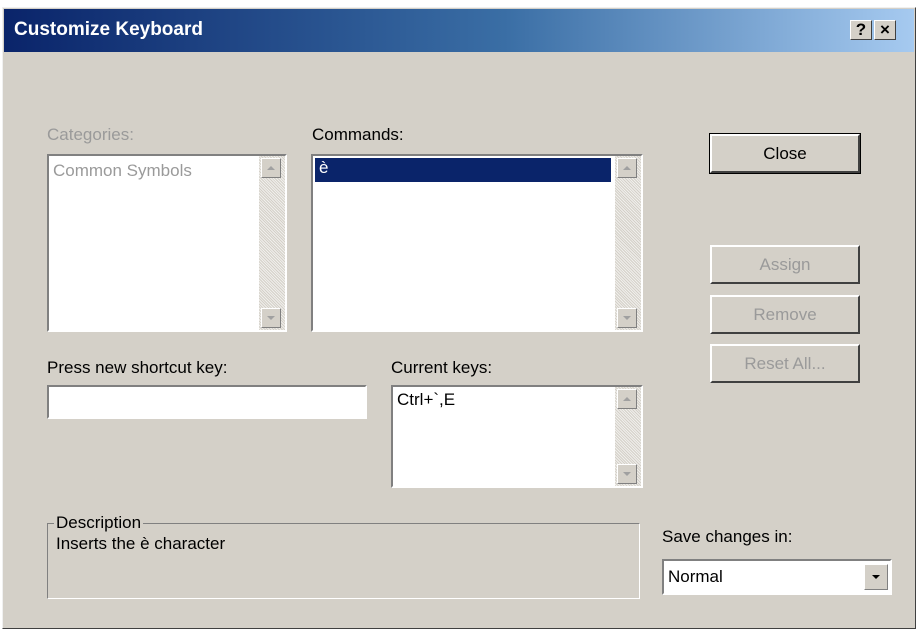  Describe the element at coordinates (99, 523) in the screenshot. I see `description-title: Description` at that location.